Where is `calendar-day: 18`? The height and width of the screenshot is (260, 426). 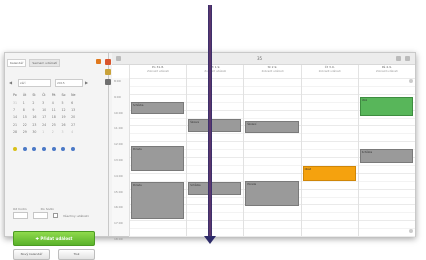
calendar-day: 18 is located at coordinates (57, 117).